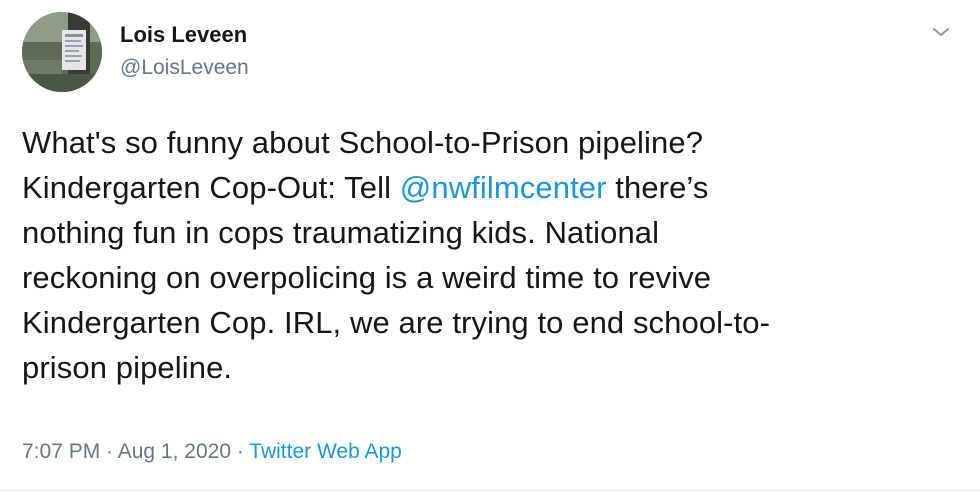 This screenshot has height=498, width=980. What do you see at coordinates (211, 187) in the screenshot?
I see `tweet-text-segment: Kindergarten Cop-Out: Tell` at bounding box center [211, 187].